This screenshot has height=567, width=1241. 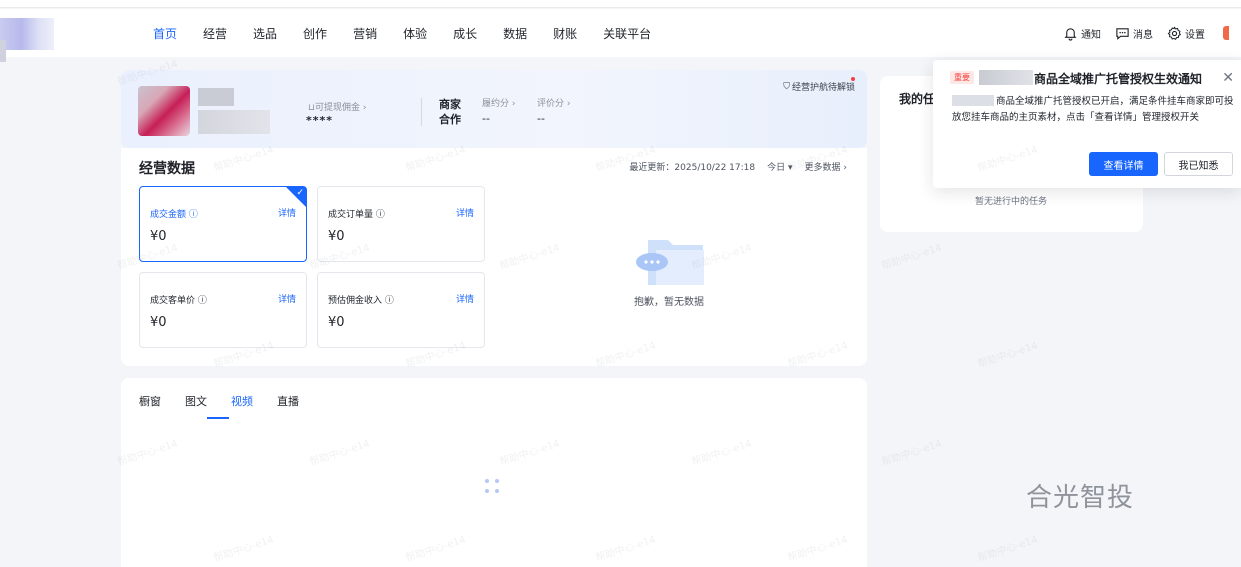 I want to click on header-actions: 通知 消息 设置, so click(x=1146, y=33).